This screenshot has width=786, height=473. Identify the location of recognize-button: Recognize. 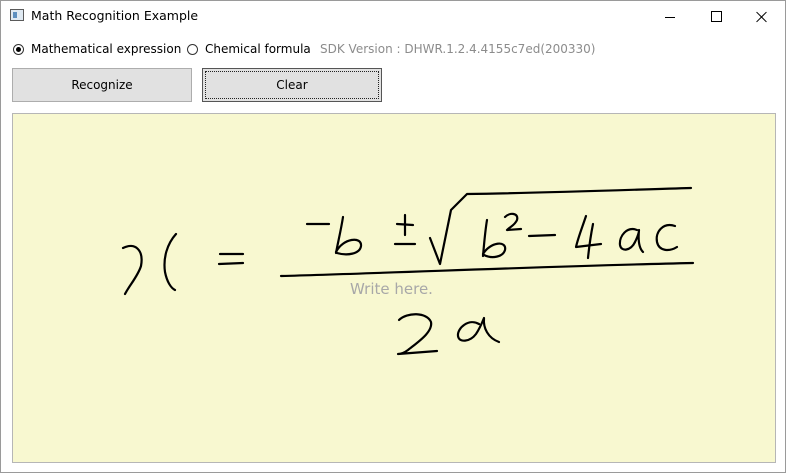
(102, 85).